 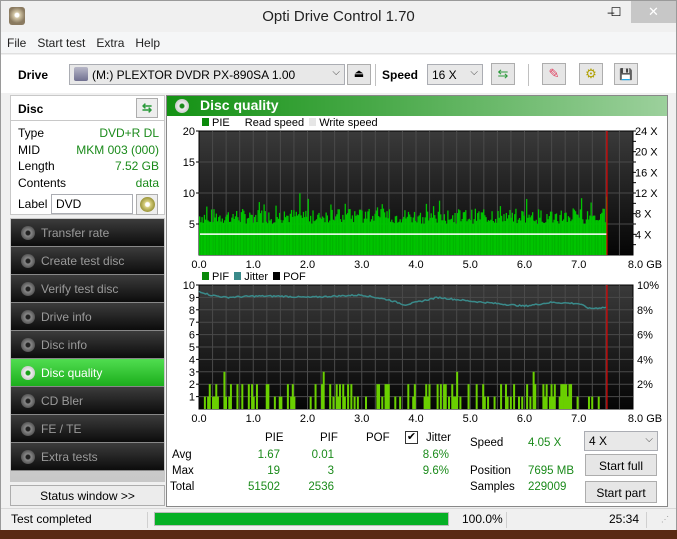 What do you see at coordinates (207, 74) in the screenshot?
I see `drive-select: (M:) PLEXTOR DVDR PX-890SA 1.00 ⌵` at bounding box center [207, 74].